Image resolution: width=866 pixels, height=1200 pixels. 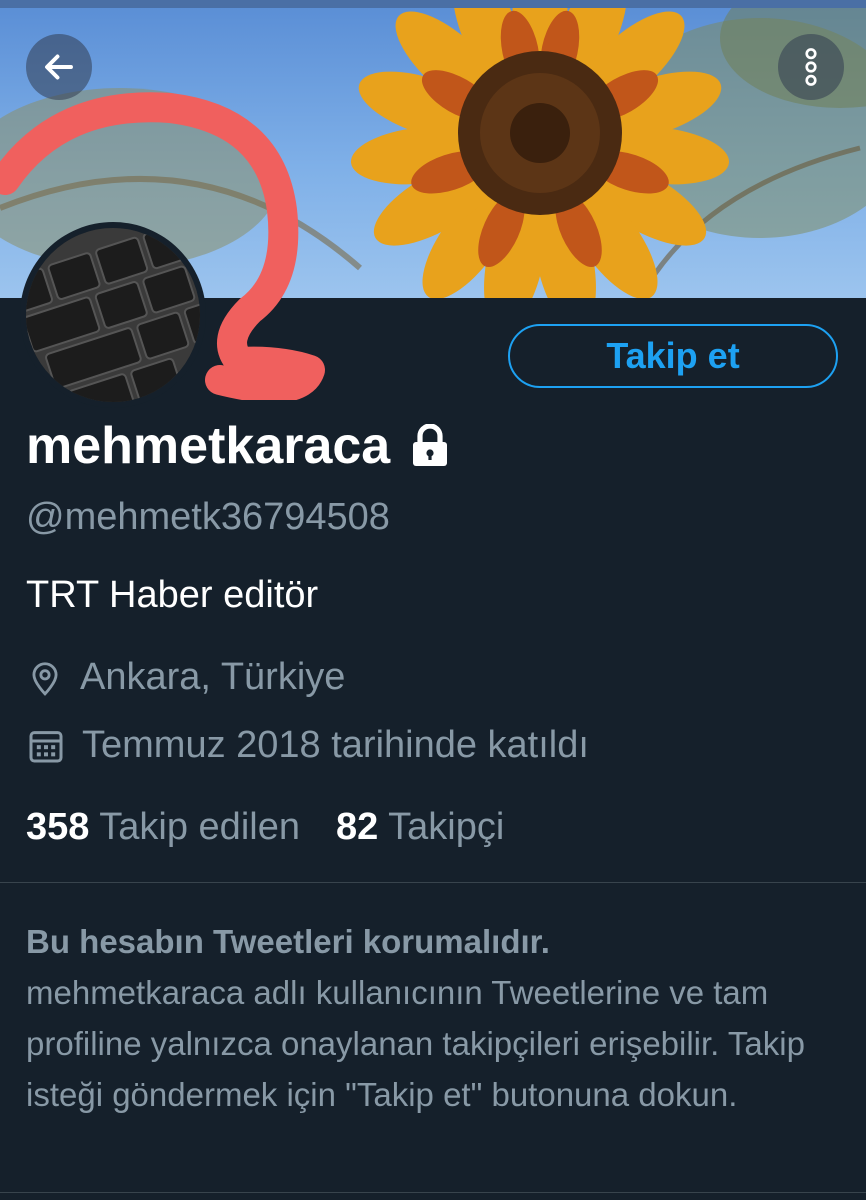 I want to click on arrow-left-icon, so click(x=59, y=67).